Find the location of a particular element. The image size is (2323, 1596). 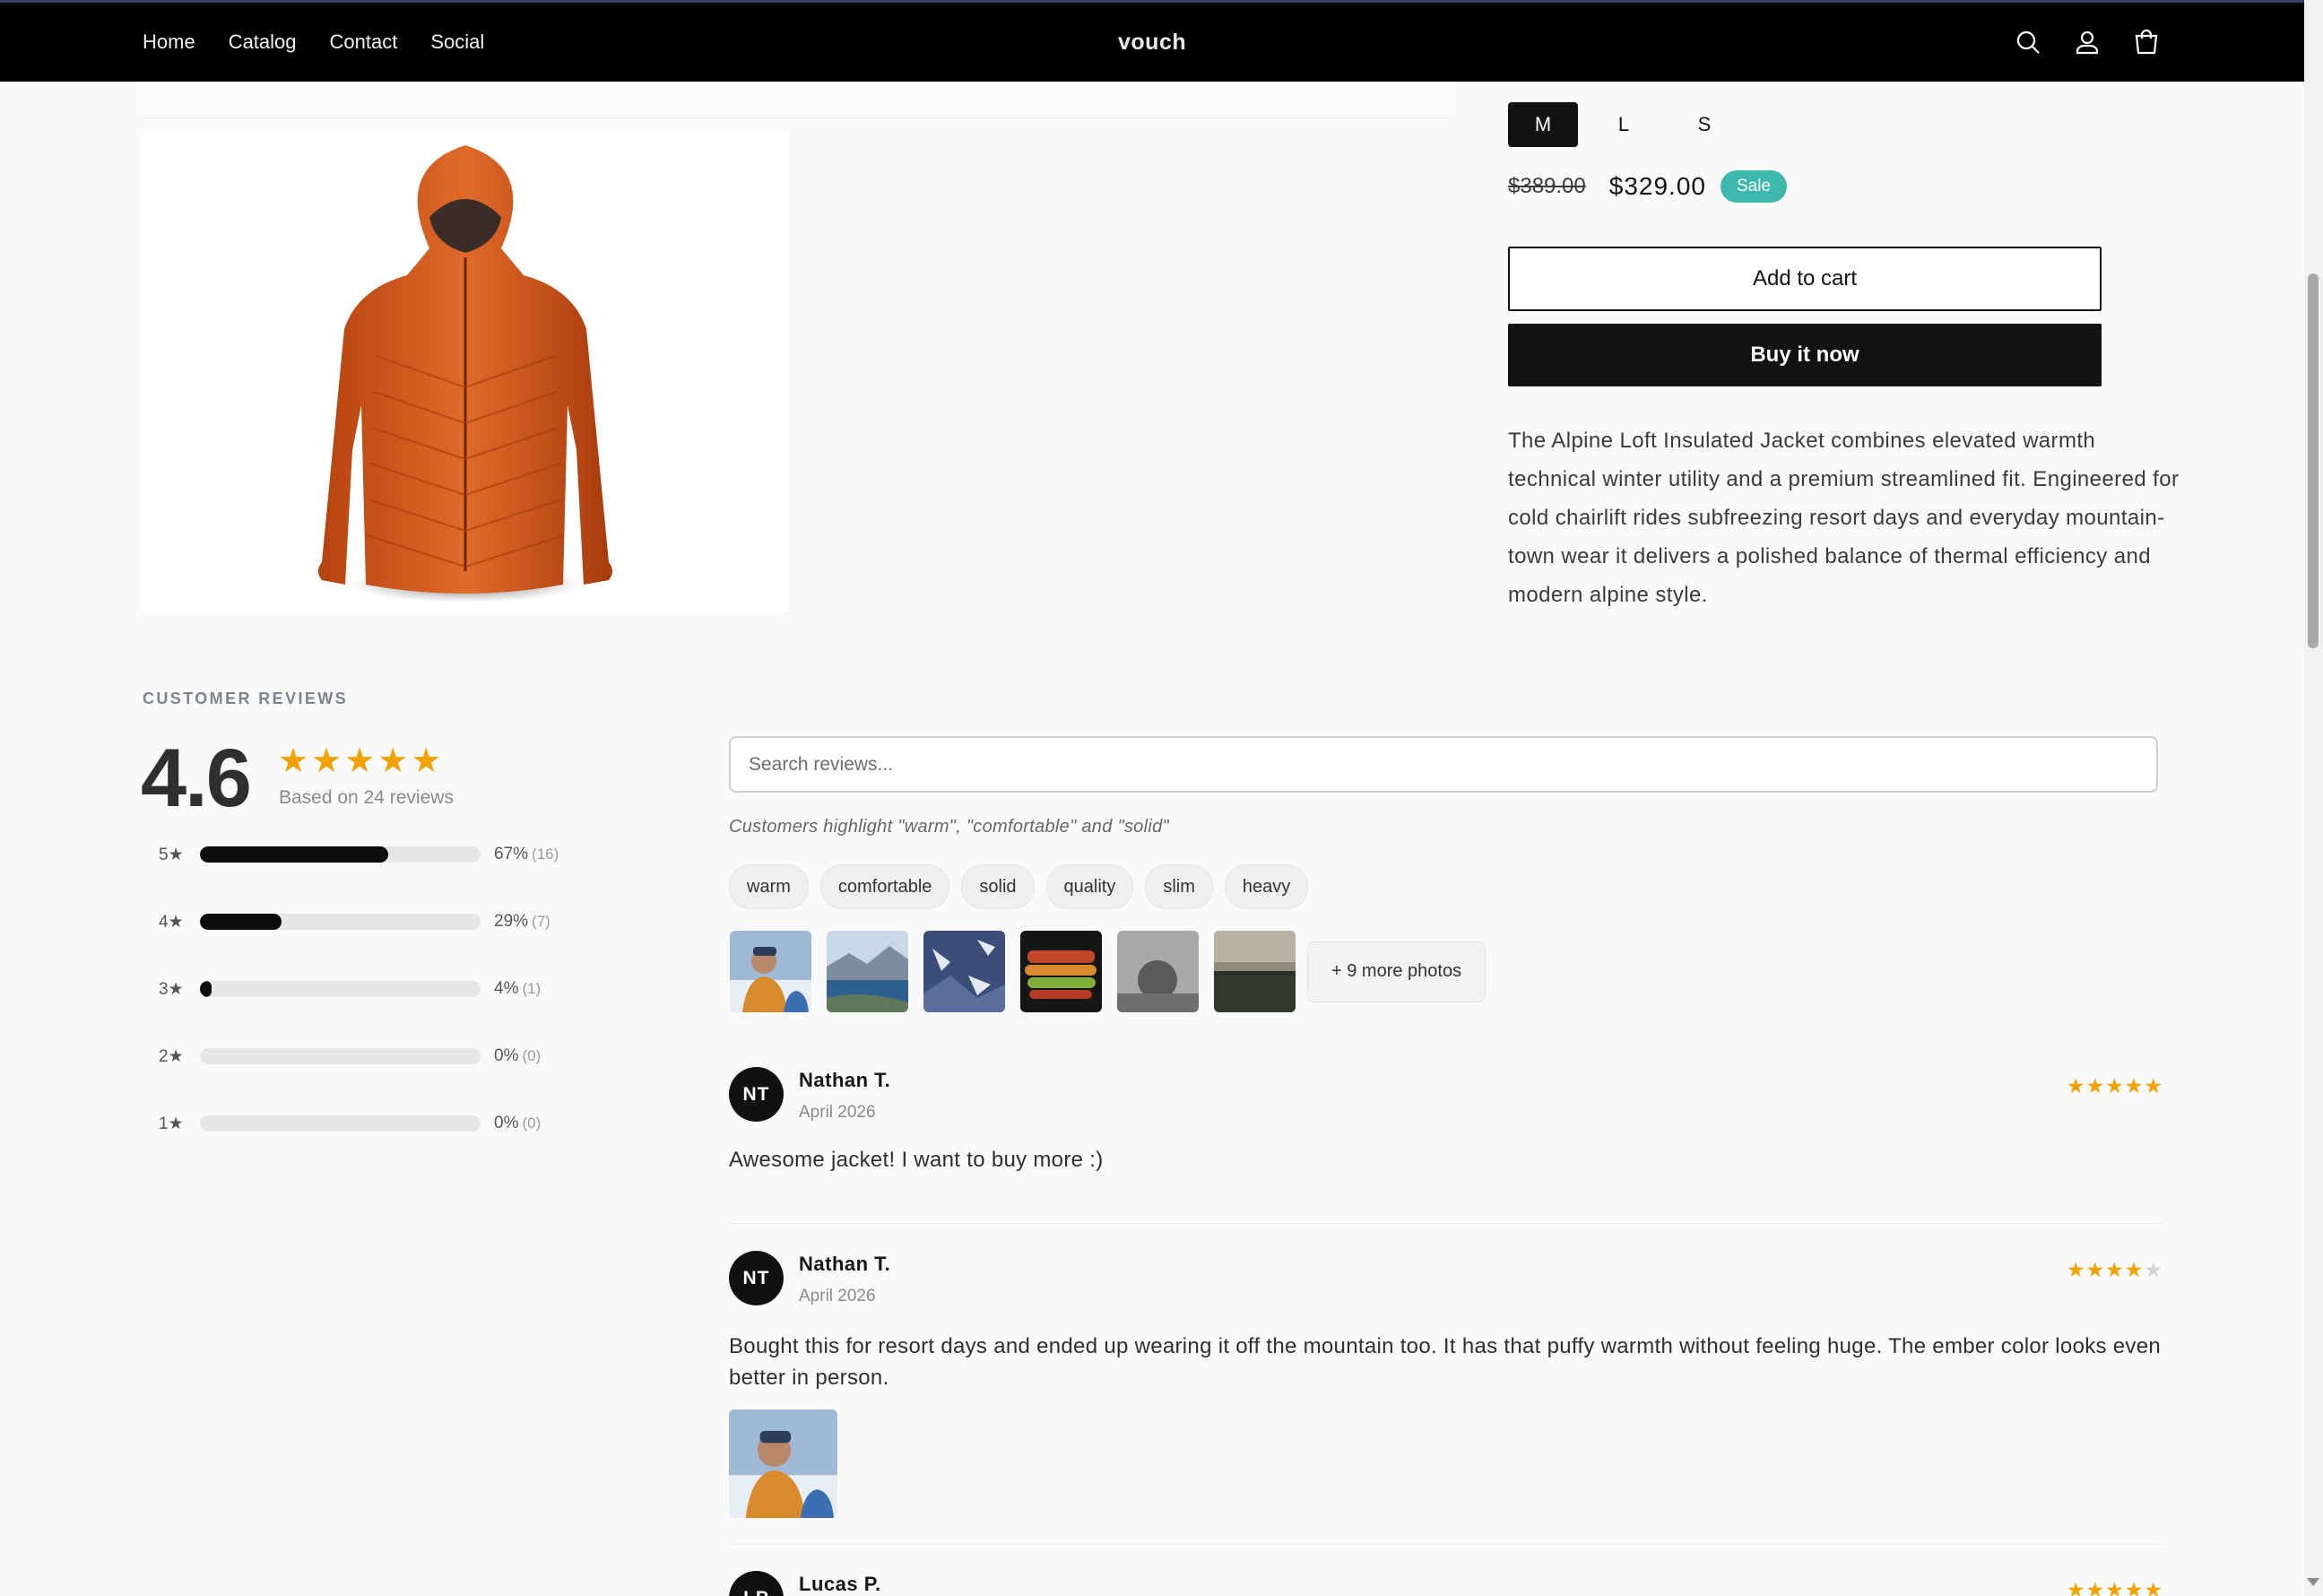

size-selector: M L S is located at coordinates (1629, 124).